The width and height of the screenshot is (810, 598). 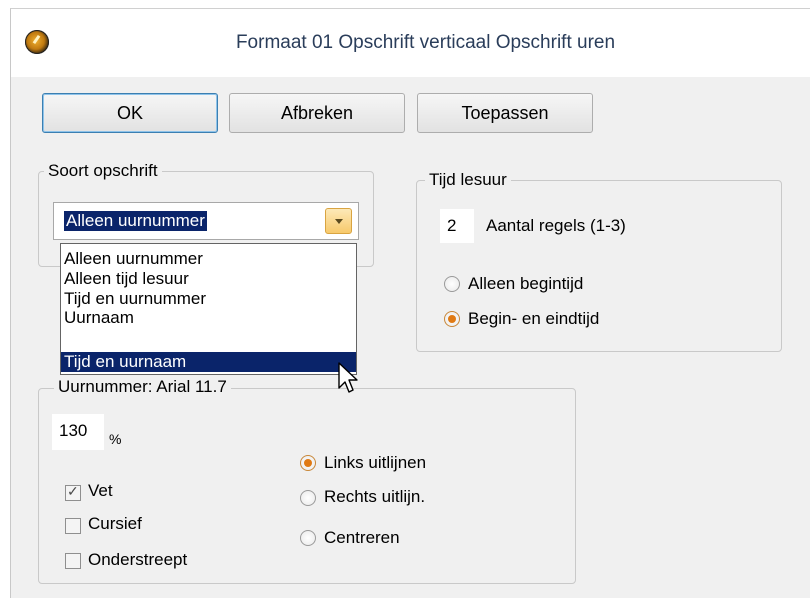 I want to click on cursief-checkbox, so click(x=73, y=526).